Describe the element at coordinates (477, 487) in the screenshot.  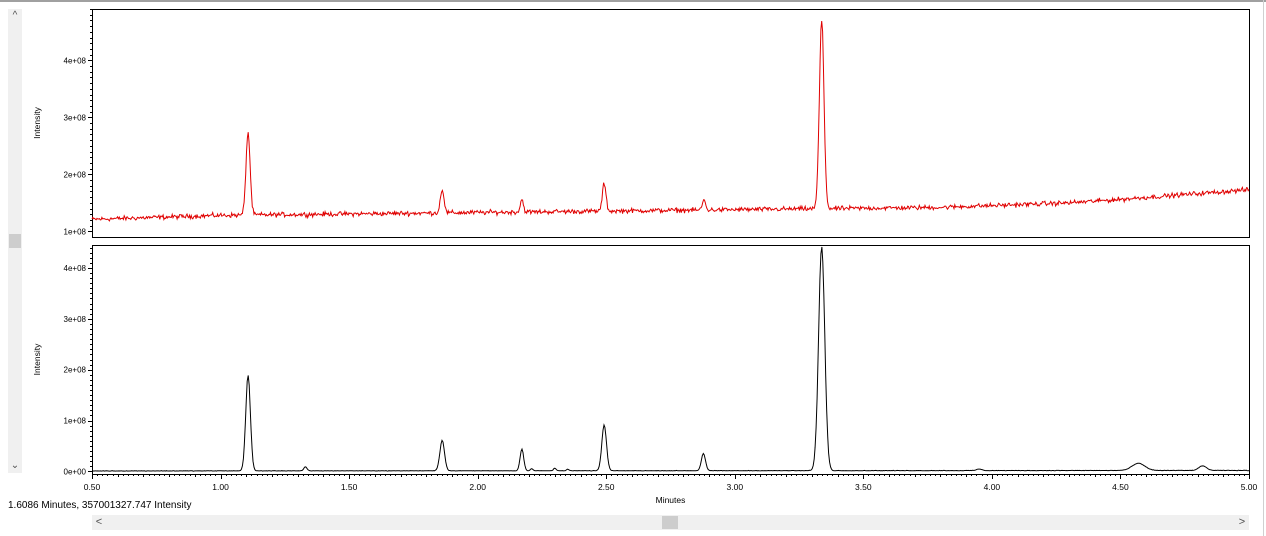
I see `x-tick-label: 2.00` at that location.